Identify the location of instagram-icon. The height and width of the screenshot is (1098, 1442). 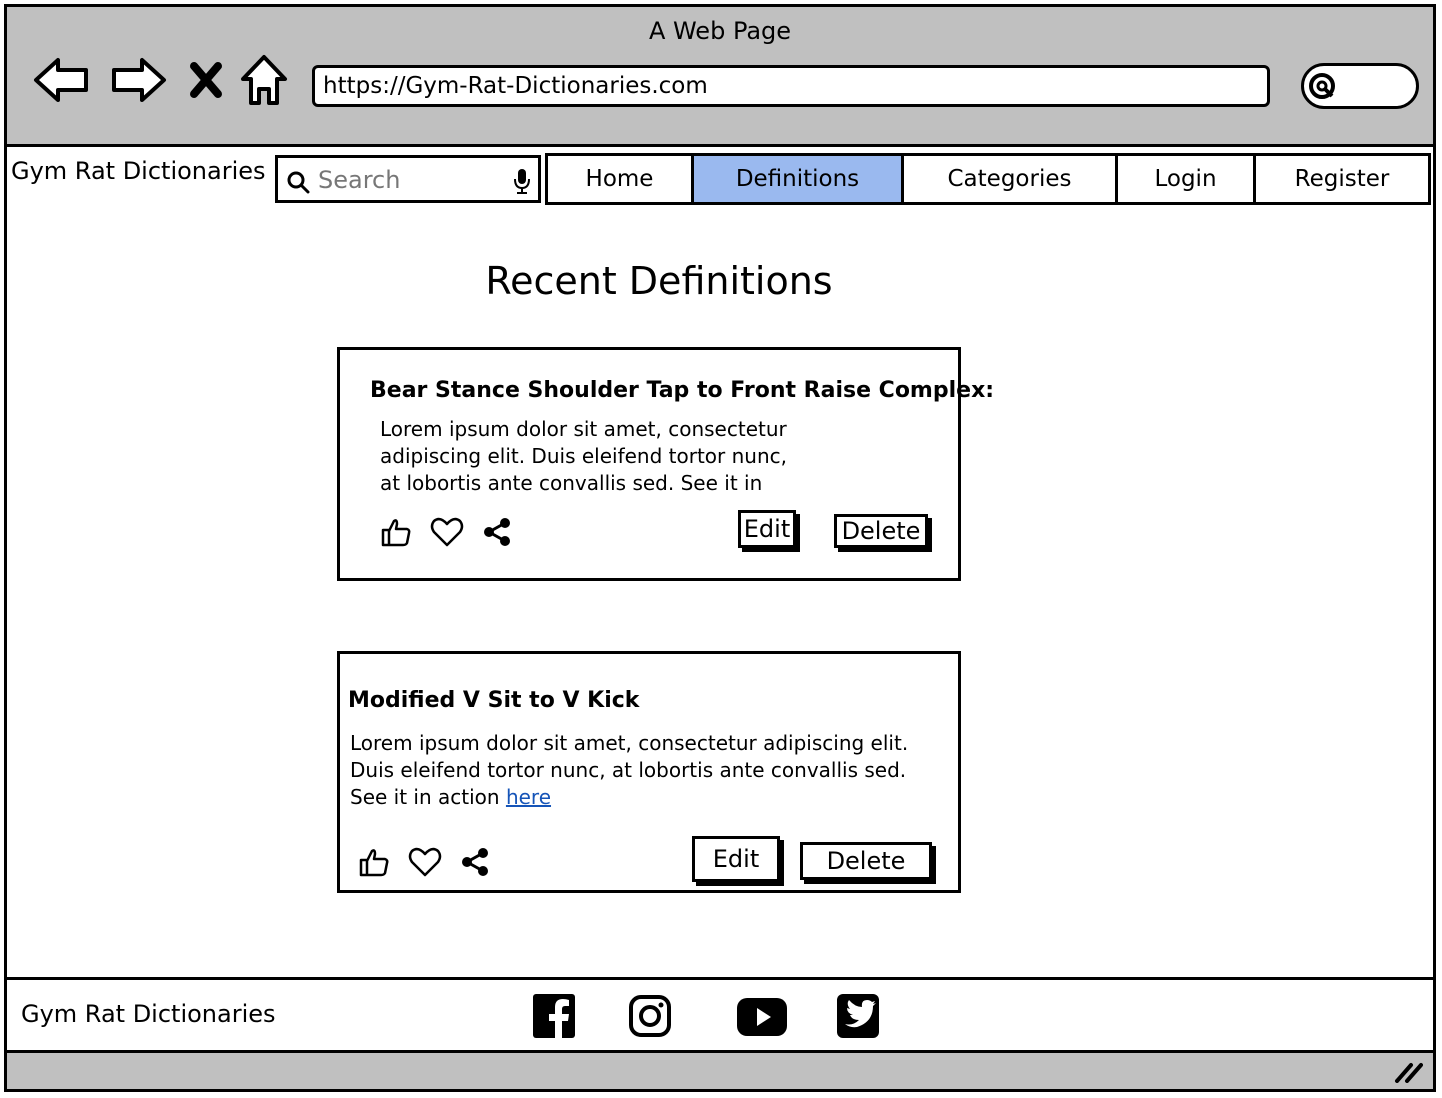
(650, 1018).